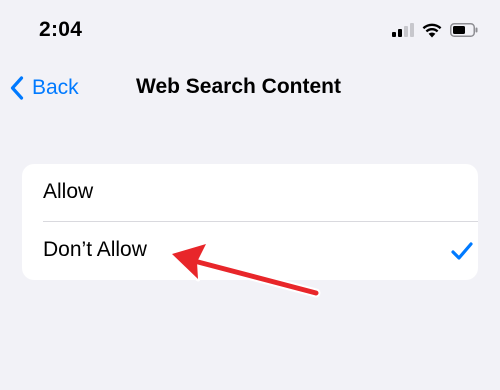 This screenshot has width=500, height=390. I want to click on back-button: Back, so click(44, 88).